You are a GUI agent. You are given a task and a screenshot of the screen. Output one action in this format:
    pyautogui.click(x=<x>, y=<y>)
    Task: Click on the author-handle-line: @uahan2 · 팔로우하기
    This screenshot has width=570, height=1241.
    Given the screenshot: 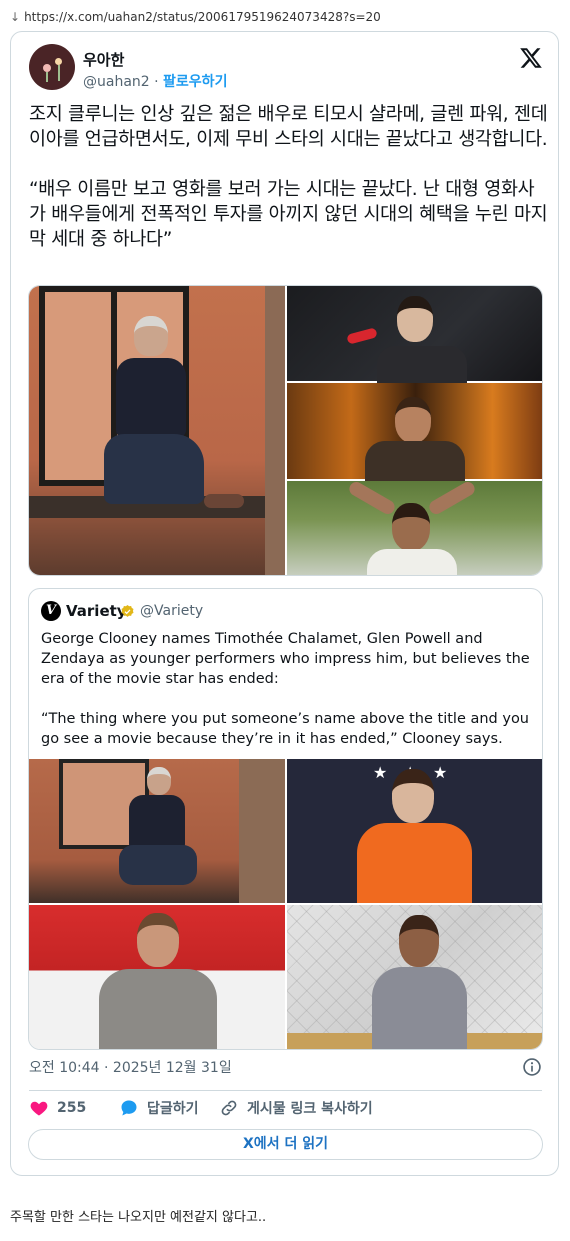 What is the action you would take?
    pyautogui.click(x=155, y=81)
    